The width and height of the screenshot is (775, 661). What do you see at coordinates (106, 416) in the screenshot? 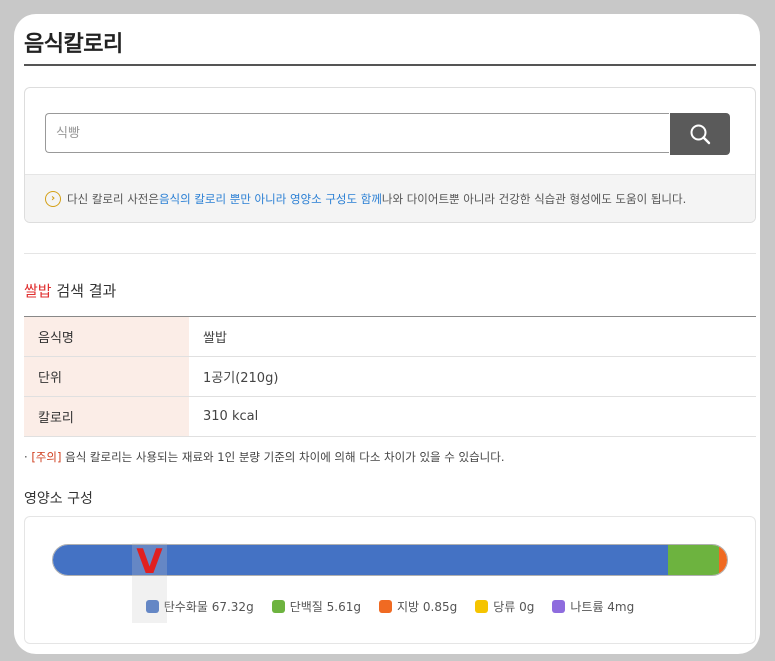
I see `calorie-label: 칼로리` at bounding box center [106, 416].